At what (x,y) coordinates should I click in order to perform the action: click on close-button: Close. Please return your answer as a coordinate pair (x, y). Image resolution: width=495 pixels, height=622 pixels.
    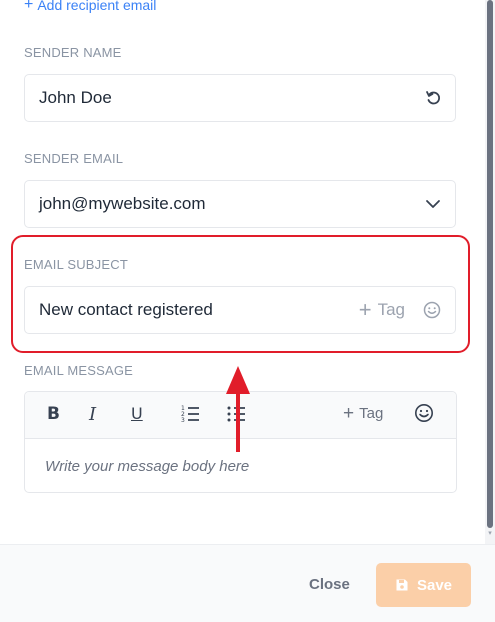
    Looking at the image, I should click on (329, 584).